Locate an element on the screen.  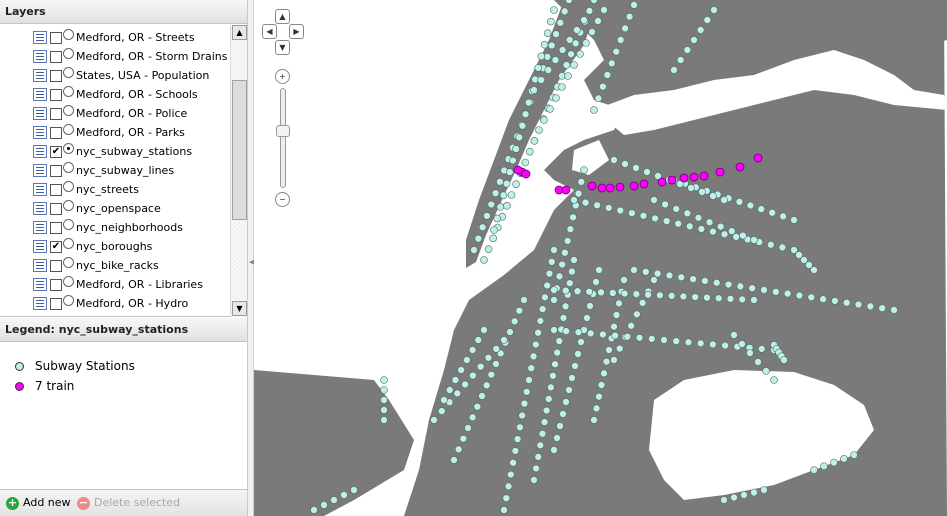
pan-up-button: ▲ is located at coordinates (282, 16).